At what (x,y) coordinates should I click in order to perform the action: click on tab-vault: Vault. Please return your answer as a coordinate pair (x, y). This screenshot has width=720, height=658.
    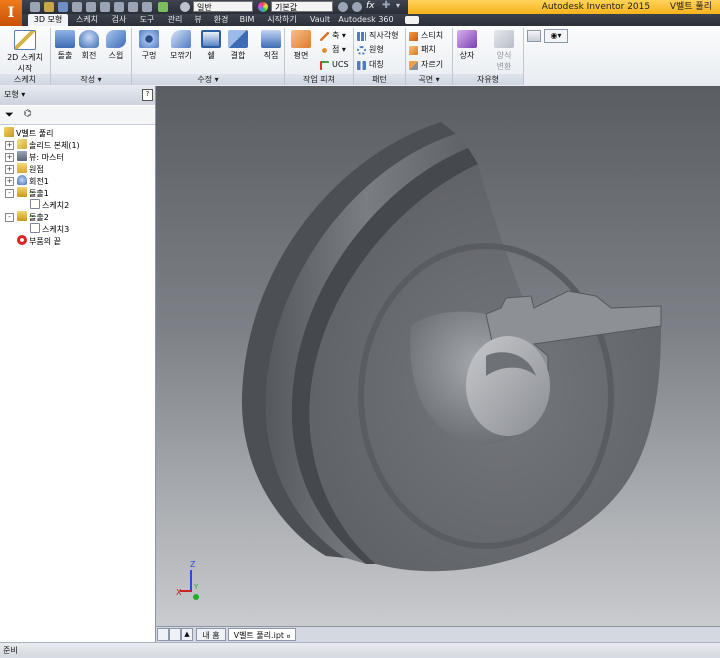
    Looking at the image, I should click on (320, 20).